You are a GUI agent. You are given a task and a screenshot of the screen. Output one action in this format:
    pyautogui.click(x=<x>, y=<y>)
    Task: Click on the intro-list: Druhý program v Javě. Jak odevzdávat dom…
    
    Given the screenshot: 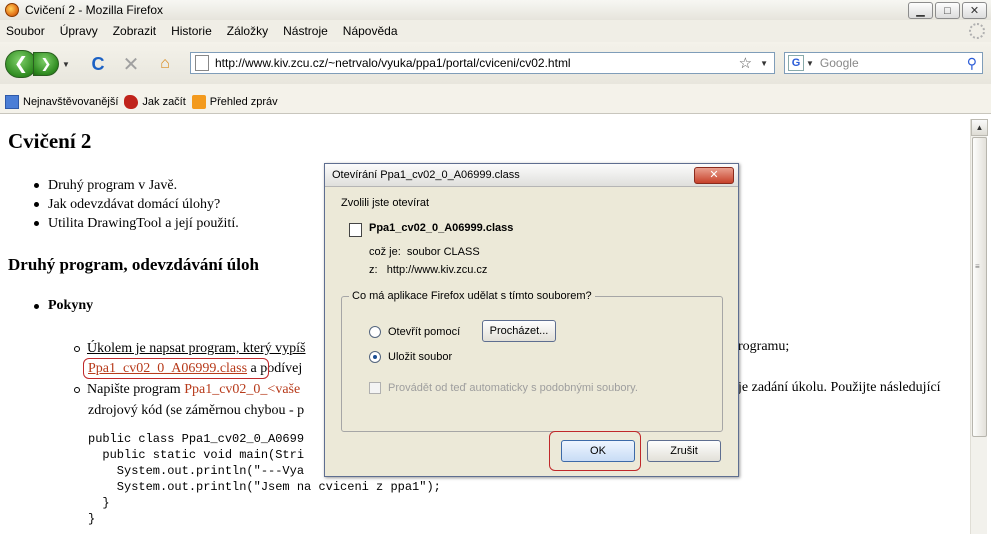 What is the action you would take?
    pyautogui.click(x=136, y=204)
    